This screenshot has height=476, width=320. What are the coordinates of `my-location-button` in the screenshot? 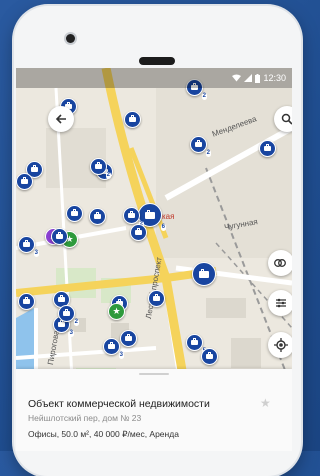 It's located at (280, 345).